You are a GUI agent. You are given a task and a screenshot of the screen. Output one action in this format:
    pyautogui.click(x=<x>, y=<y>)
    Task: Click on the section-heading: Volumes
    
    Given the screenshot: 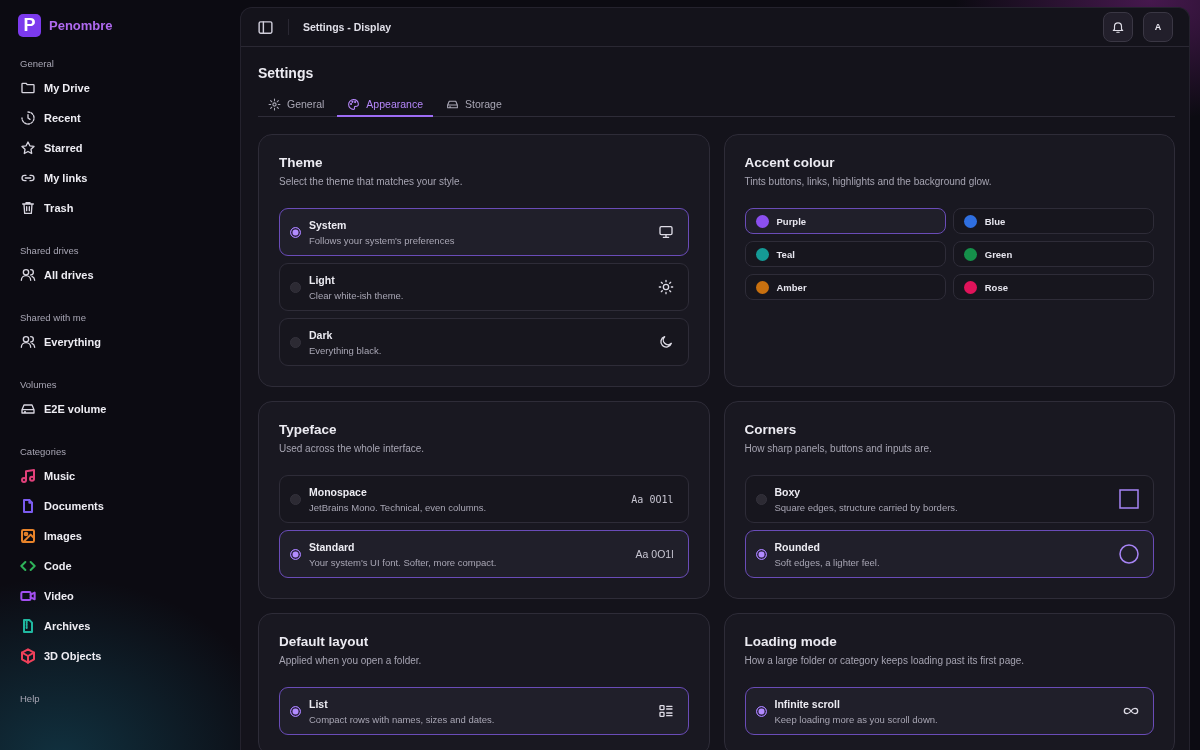 What is the action you would take?
    pyautogui.click(x=39, y=384)
    